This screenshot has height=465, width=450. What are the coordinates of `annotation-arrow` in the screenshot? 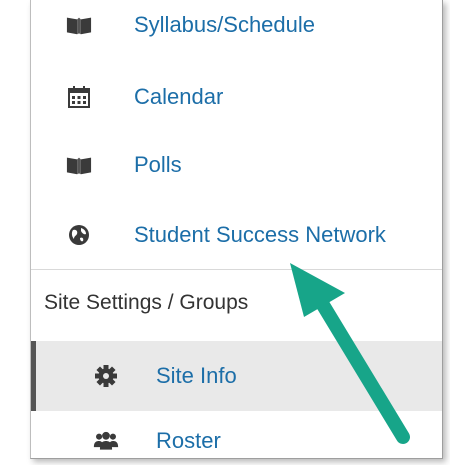 It's located at (350, 353).